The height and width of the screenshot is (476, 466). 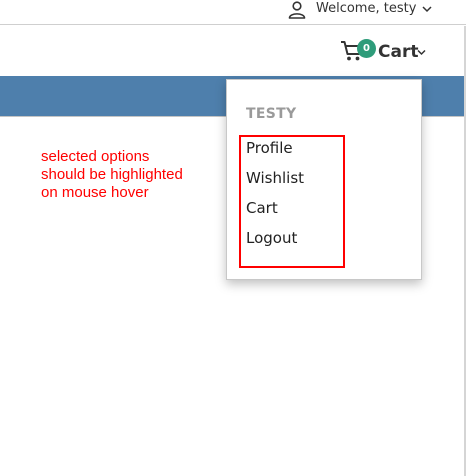 What do you see at coordinates (95, 192) in the screenshot?
I see `annotation-line: on mouse hover` at bounding box center [95, 192].